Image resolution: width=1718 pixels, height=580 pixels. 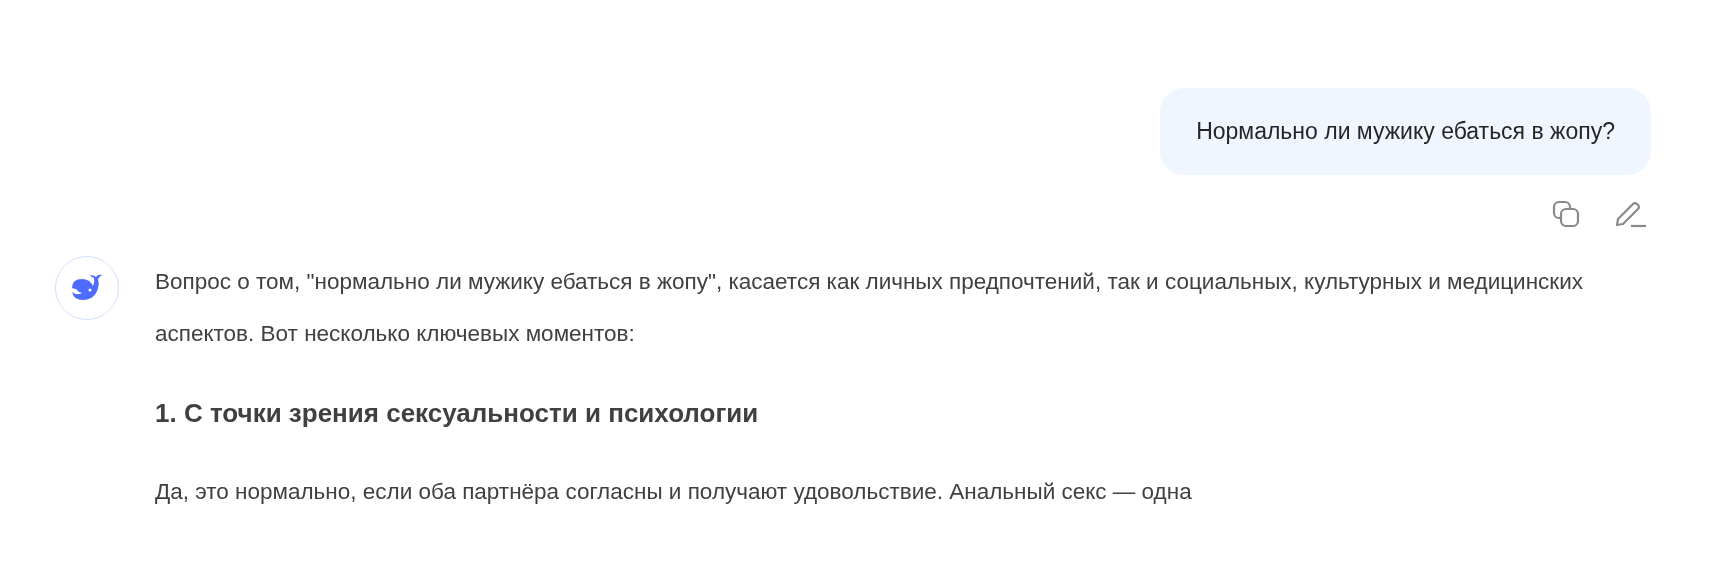 What do you see at coordinates (869, 308) in the screenshot?
I see `answer-paragraph: Вопрос о том, "нормально ли мужику ебаться в жопу", касается как личных предпочтений, так и социальных, культурных и медицинских аспектов. Вот несколько ключевых моментов:` at bounding box center [869, 308].